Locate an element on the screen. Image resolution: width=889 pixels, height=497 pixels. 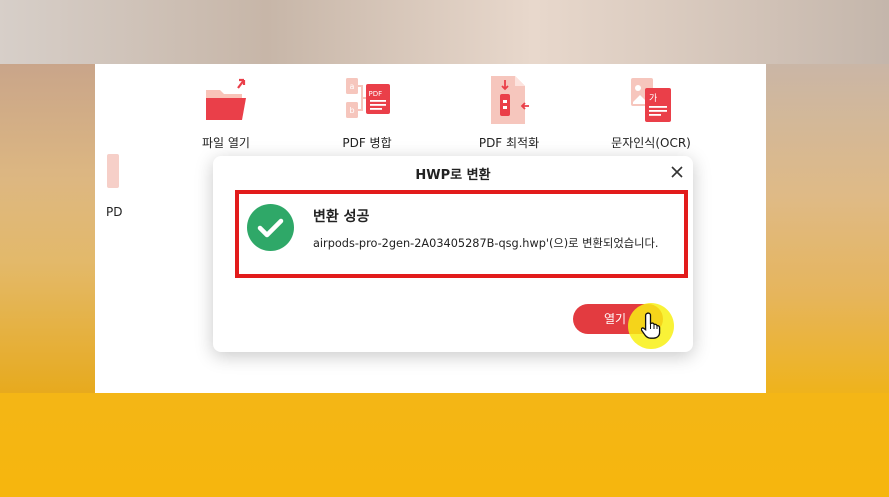
tool-pdf-optimize-label: PDF 최적화 is located at coordinates (509, 143).